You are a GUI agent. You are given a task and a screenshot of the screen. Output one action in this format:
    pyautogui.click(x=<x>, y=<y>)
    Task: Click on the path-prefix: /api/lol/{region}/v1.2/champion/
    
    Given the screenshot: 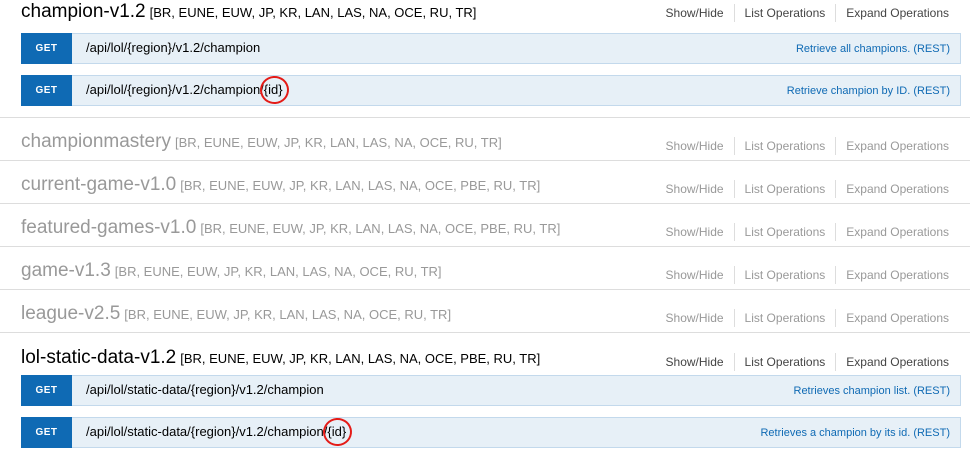 What is the action you would take?
    pyautogui.click(x=175, y=89)
    